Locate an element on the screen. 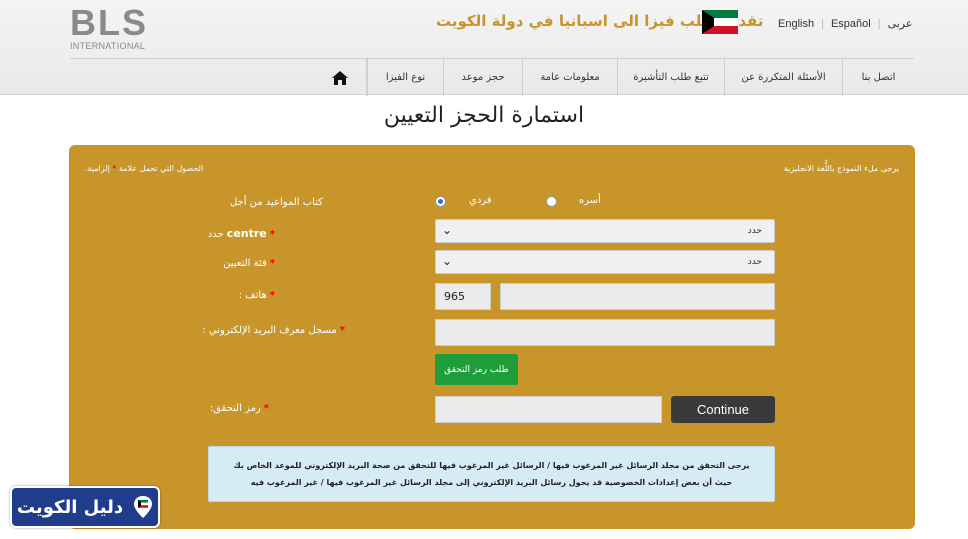  home-icon is located at coordinates (339, 77).